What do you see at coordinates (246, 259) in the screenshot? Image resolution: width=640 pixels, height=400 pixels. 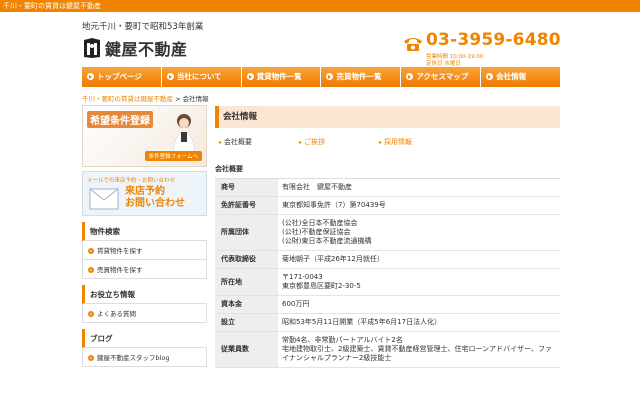 I see `row-label: 代表取締役` at bounding box center [246, 259].